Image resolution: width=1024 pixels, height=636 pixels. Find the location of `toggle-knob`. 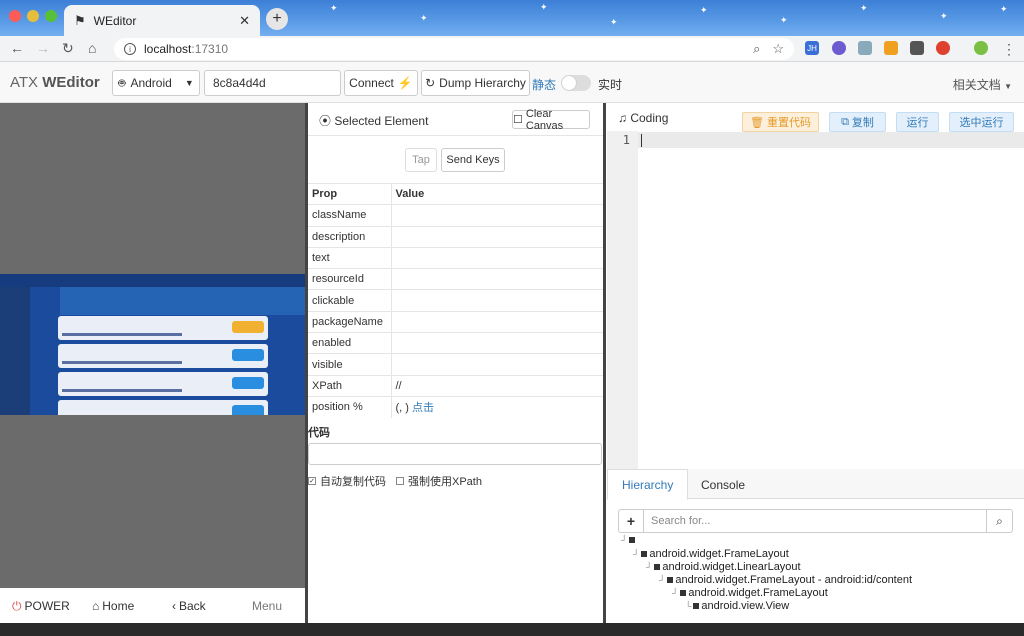

toggle-knob is located at coordinates (569, 83).